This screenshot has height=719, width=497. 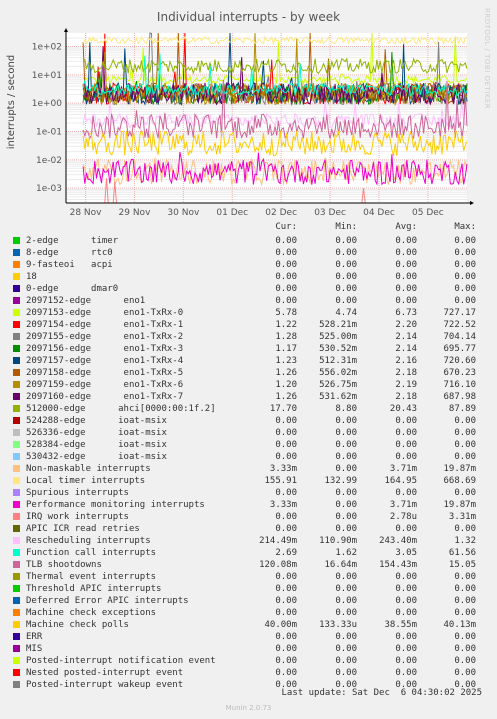 What do you see at coordinates (459, 373) in the screenshot?
I see `legend-max-value: 670.23` at bounding box center [459, 373].